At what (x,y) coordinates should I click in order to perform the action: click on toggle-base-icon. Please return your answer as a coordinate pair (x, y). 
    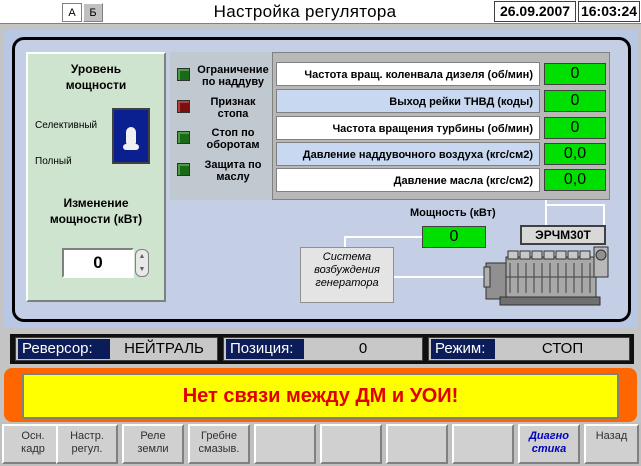
    Looking at the image, I should click on (131, 147).